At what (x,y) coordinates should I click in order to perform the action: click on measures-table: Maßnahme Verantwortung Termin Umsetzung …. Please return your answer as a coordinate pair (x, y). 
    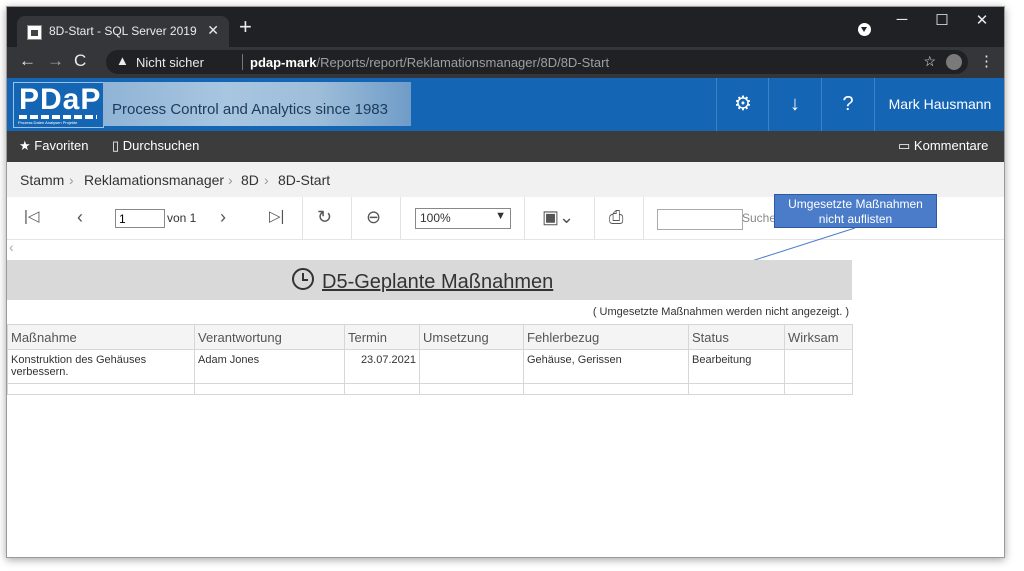
    Looking at the image, I should click on (430, 359).